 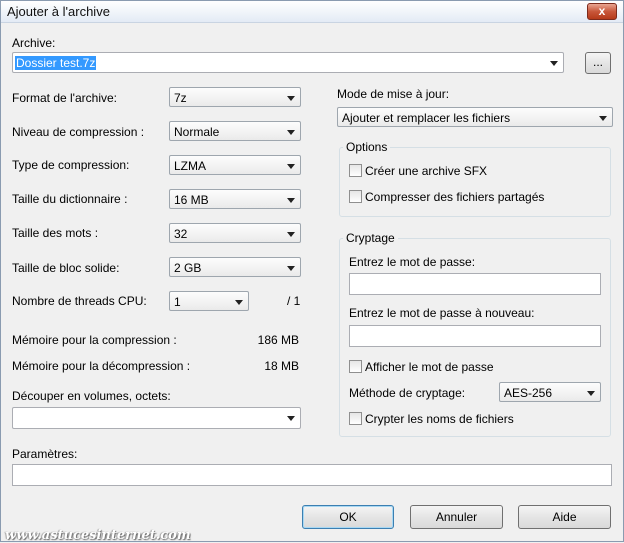 What do you see at coordinates (197, 132) in the screenshot?
I see `level-value: Normale` at bounding box center [197, 132].